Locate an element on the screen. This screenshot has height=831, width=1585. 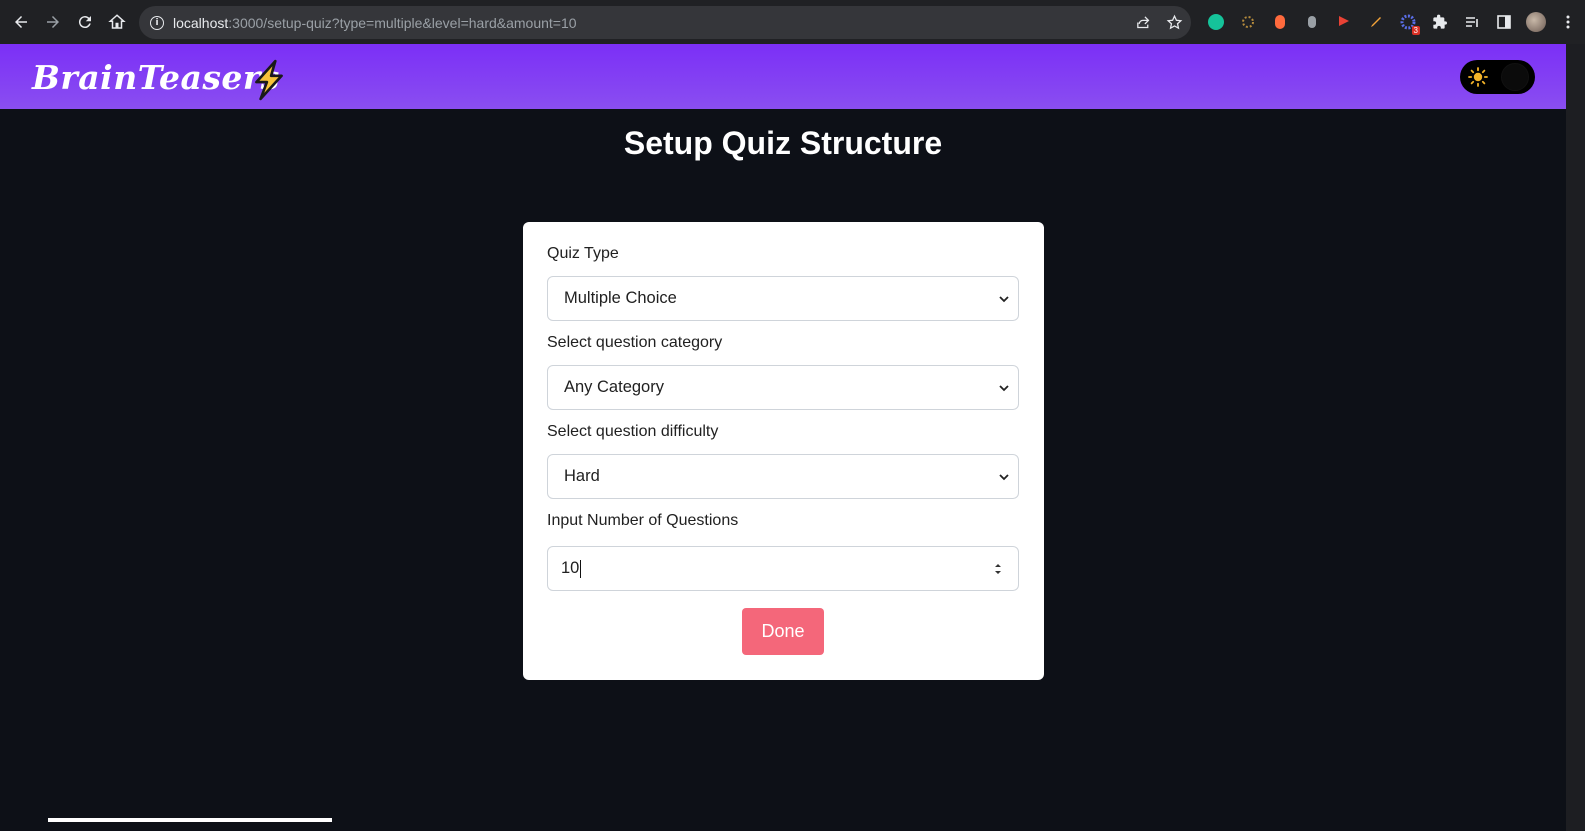
quiz-type-value: Multiple Choice is located at coordinates (620, 298).